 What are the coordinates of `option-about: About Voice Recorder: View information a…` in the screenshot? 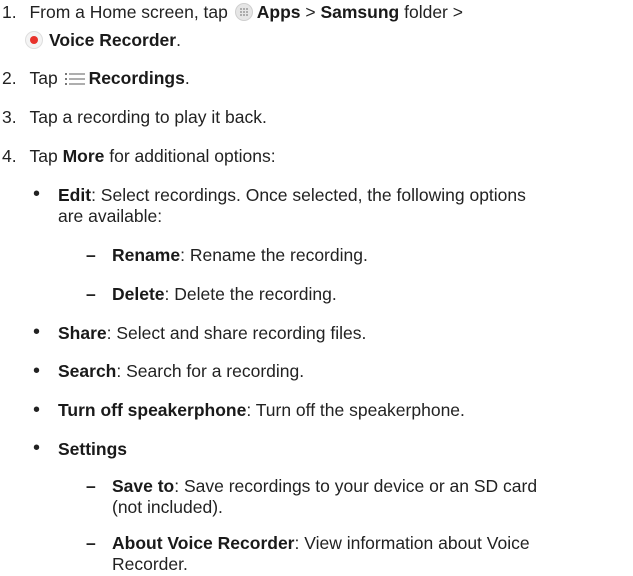 It's located at (321, 543).